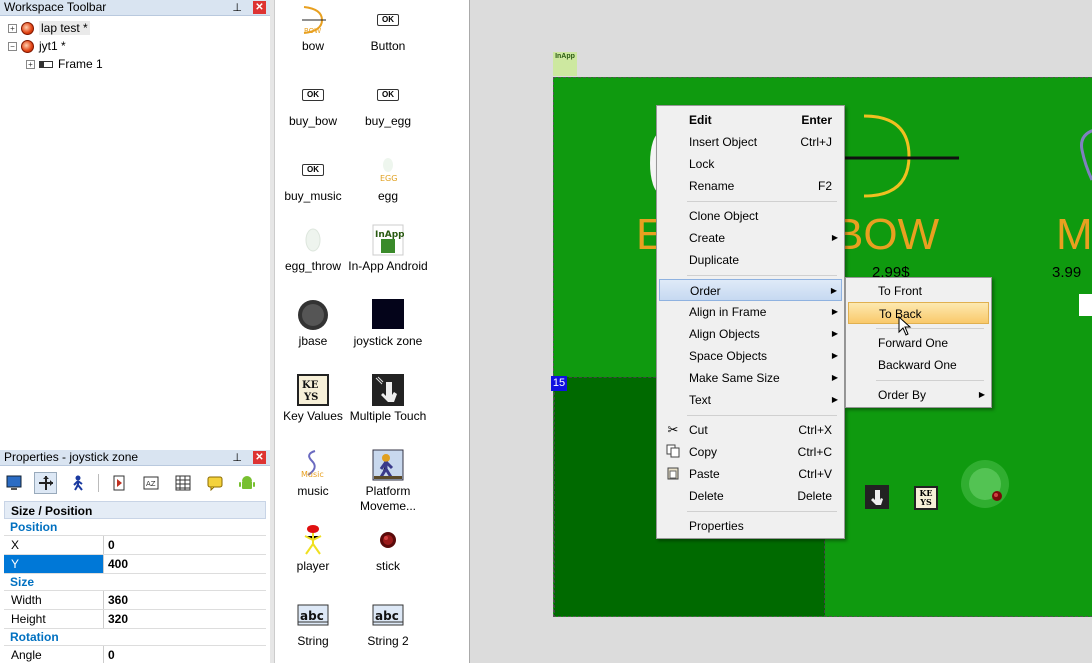  Describe the element at coordinates (712, 186) in the screenshot. I see `menu-item-label: Rename` at that location.